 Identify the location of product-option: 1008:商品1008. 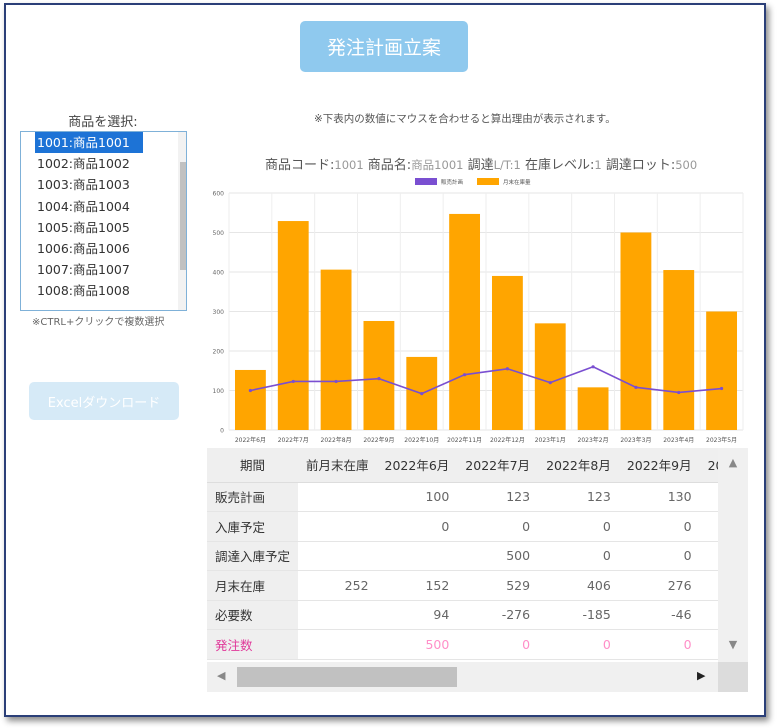
(91, 290).